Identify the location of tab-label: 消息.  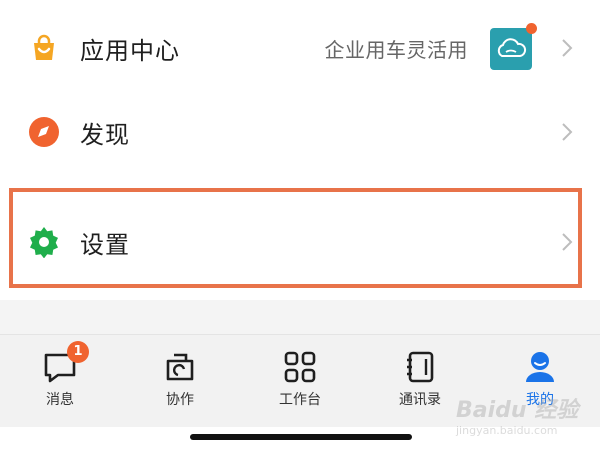
(60, 400).